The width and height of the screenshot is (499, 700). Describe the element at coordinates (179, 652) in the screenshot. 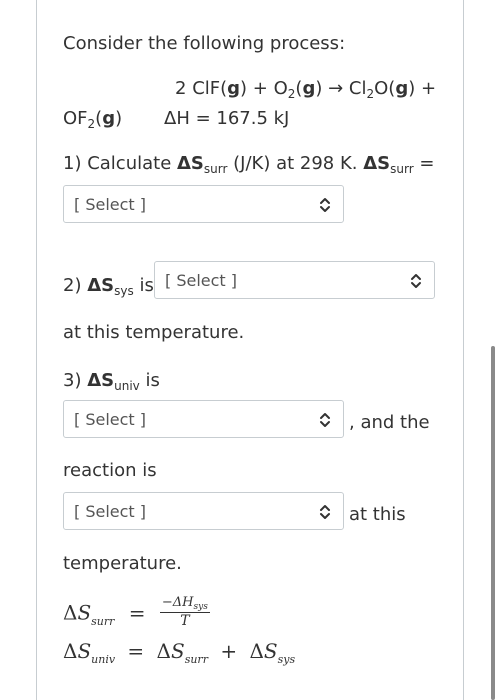

I see `formula-delta-s-univ: ΔSuniv = ΔSsurr + ΔSsys` at that location.